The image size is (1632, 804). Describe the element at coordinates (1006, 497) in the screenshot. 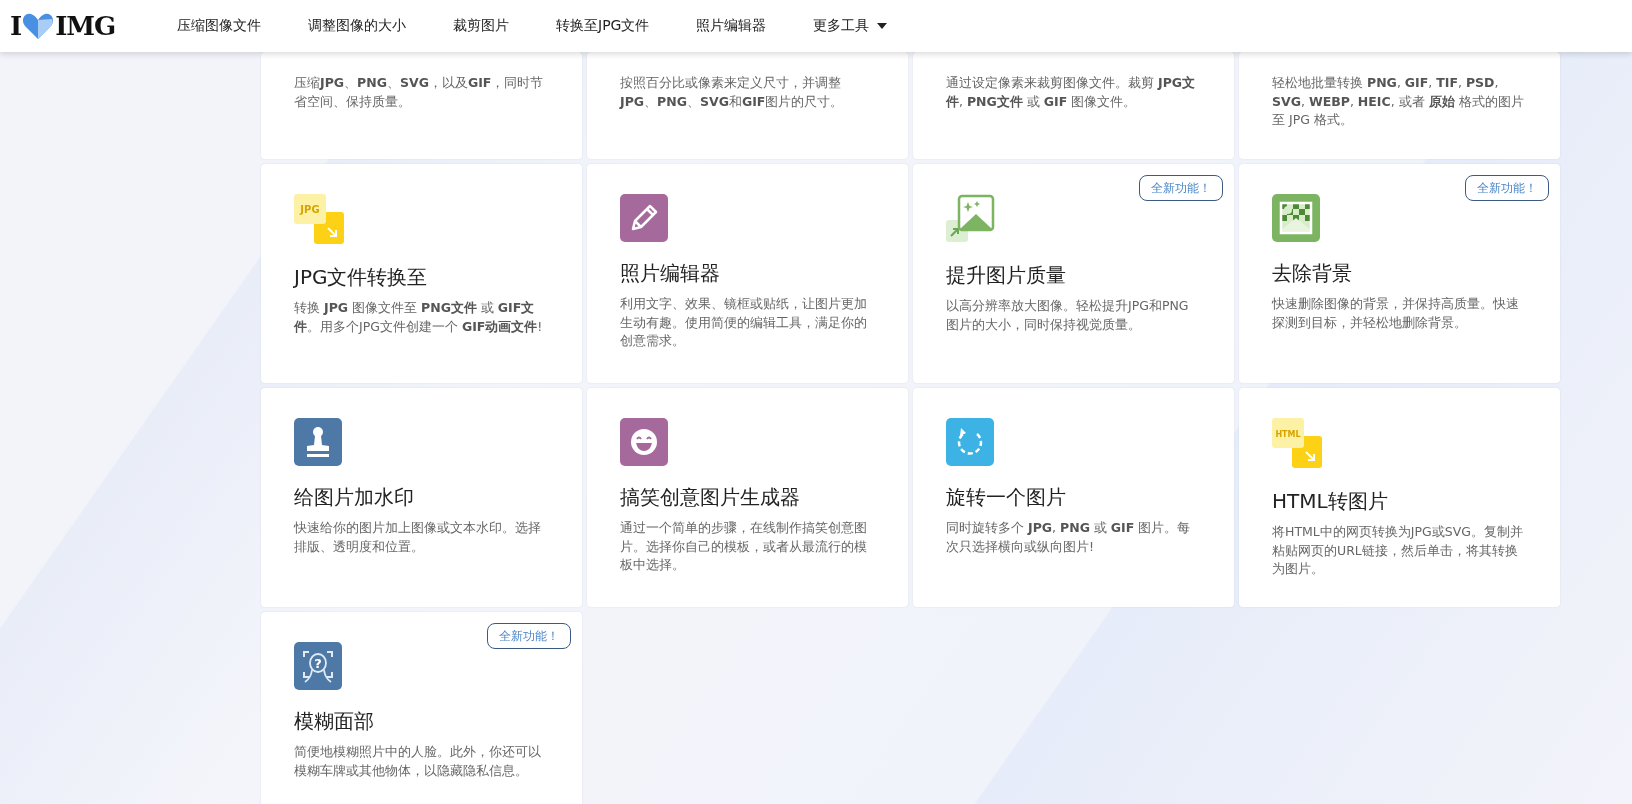

I see `tool-title: 旋转一个图片` at that location.